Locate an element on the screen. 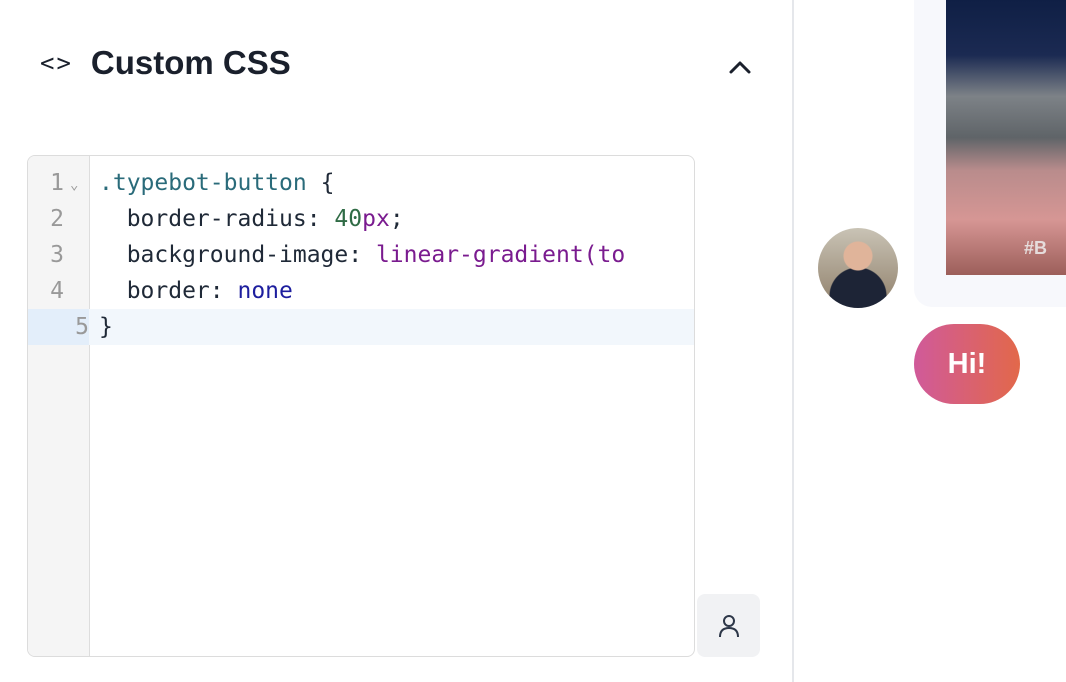  custom-css-section-header: <> Custom CSS is located at coordinates (165, 63).